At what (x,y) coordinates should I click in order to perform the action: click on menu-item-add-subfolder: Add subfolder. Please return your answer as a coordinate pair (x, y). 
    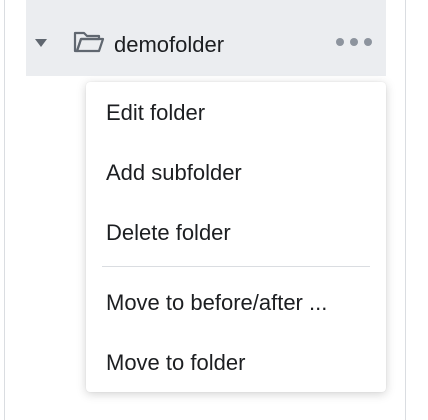
    Looking at the image, I should click on (174, 173).